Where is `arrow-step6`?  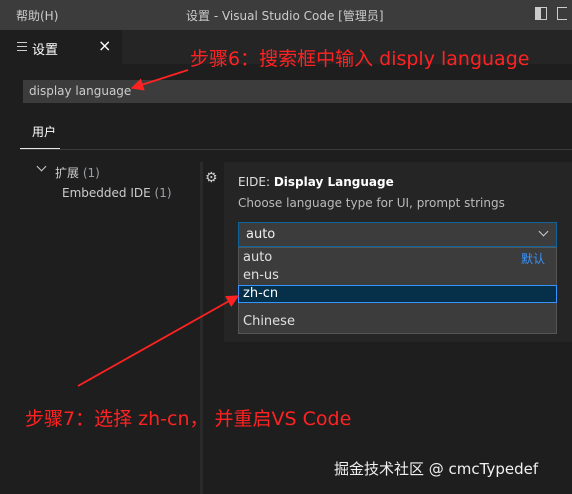
arrow-step6 is located at coordinates (159, 80).